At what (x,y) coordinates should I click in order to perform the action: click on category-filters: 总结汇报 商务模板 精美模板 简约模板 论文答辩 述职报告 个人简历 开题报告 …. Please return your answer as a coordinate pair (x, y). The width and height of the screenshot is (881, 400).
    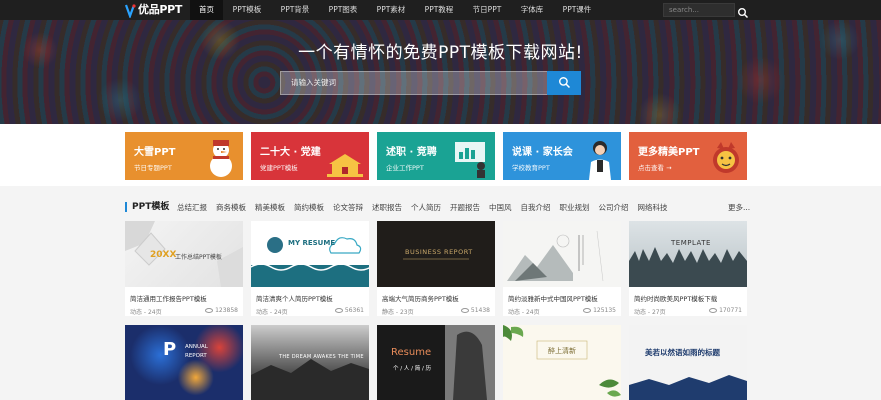
    Looking at the image, I should click on (427, 208).